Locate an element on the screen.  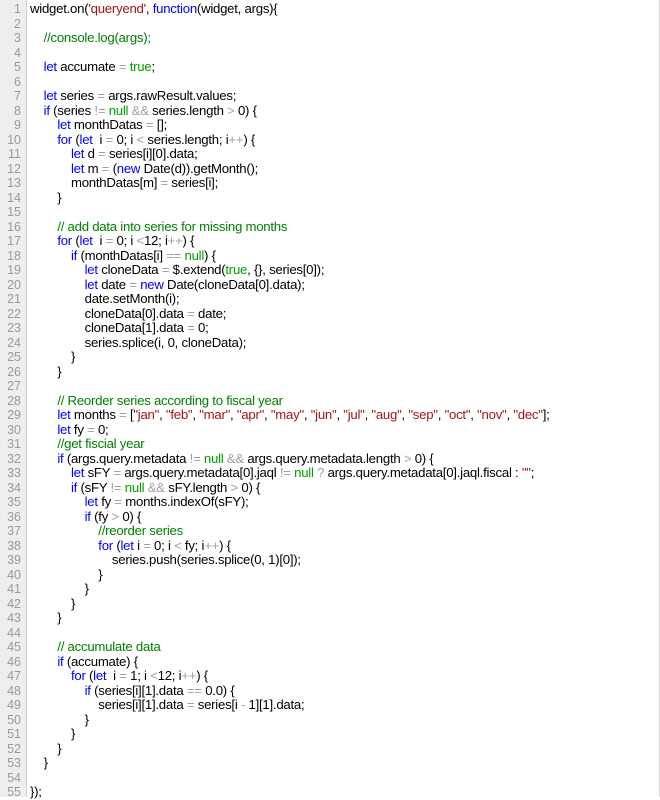
code-line: 36 if (fy > 0) { is located at coordinates (329, 517).